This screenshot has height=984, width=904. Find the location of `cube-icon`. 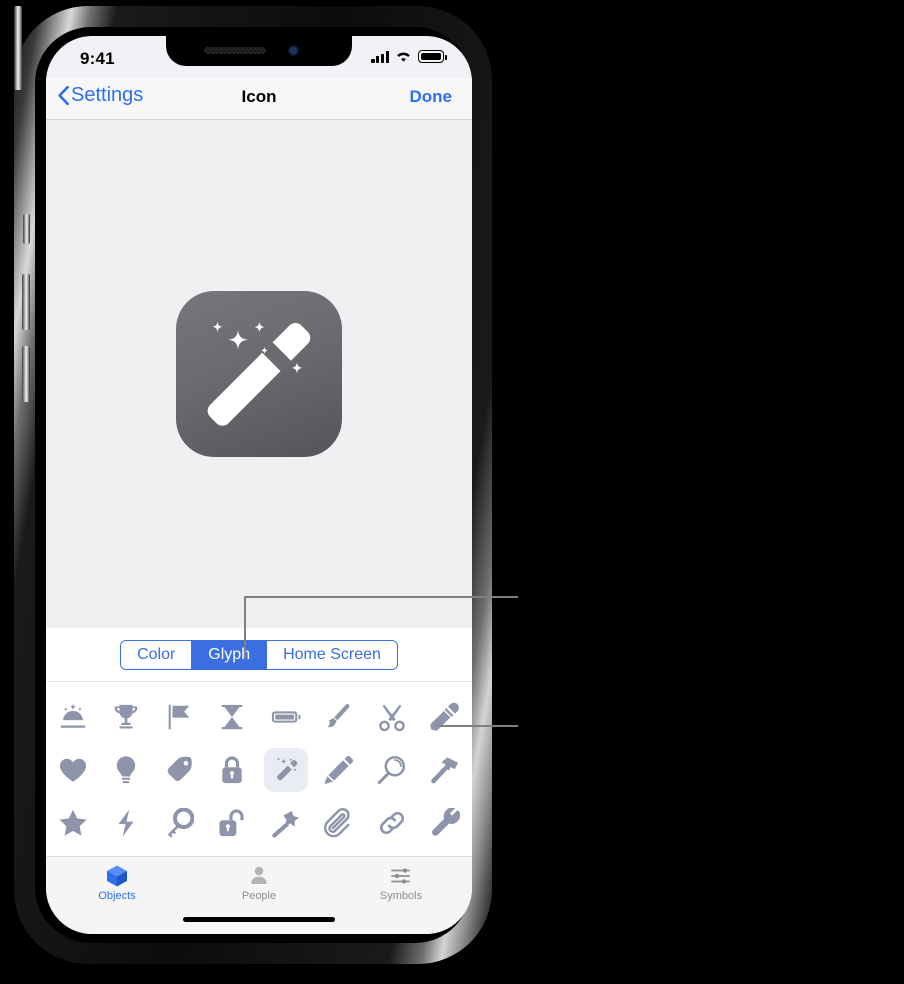

cube-icon is located at coordinates (117, 876).